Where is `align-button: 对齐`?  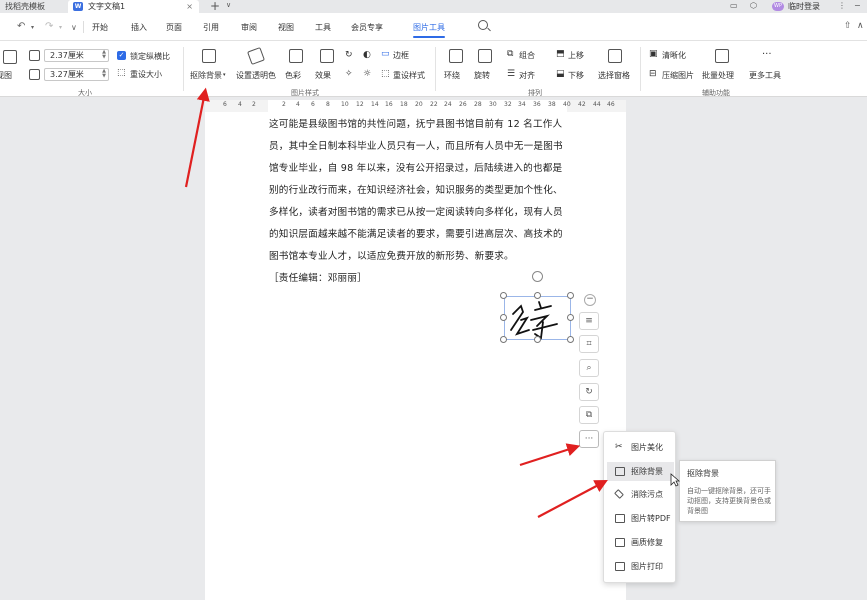
align-button: 对齐 is located at coordinates (527, 75).